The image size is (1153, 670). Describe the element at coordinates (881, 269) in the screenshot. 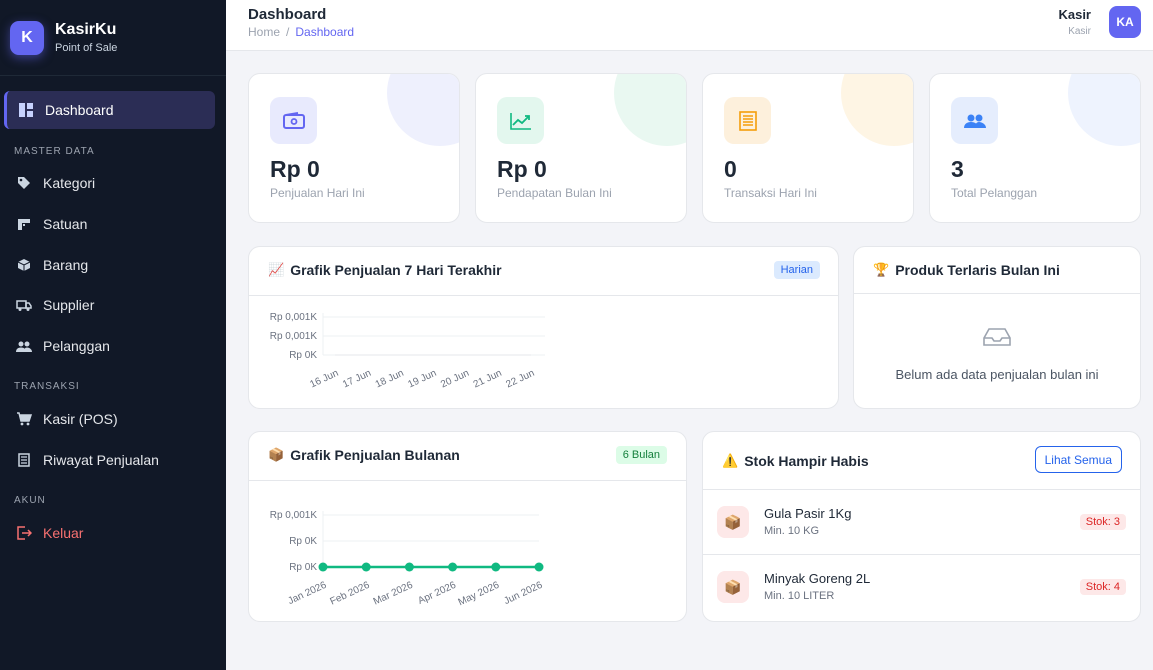

I see `trophy-icon: 🏆` at that location.